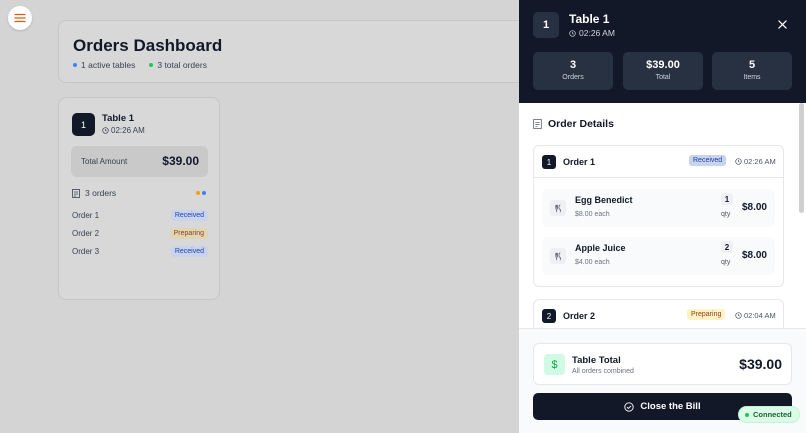 This screenshot has height=433, width=806. Describe the element at coordinates (658, 314) in the screenshot. I see `order-card: 2 Order 2 Preparing 02:04 AM` at that location.